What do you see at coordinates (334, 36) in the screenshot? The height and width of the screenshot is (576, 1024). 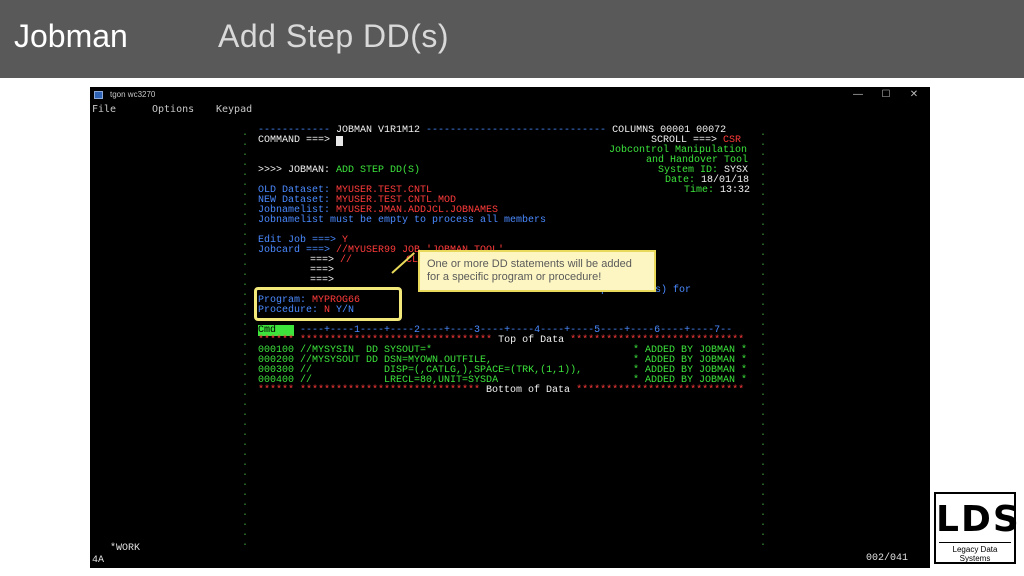 I see `slide-title: Add Step DD(s)` at bounding box center [334, 36].